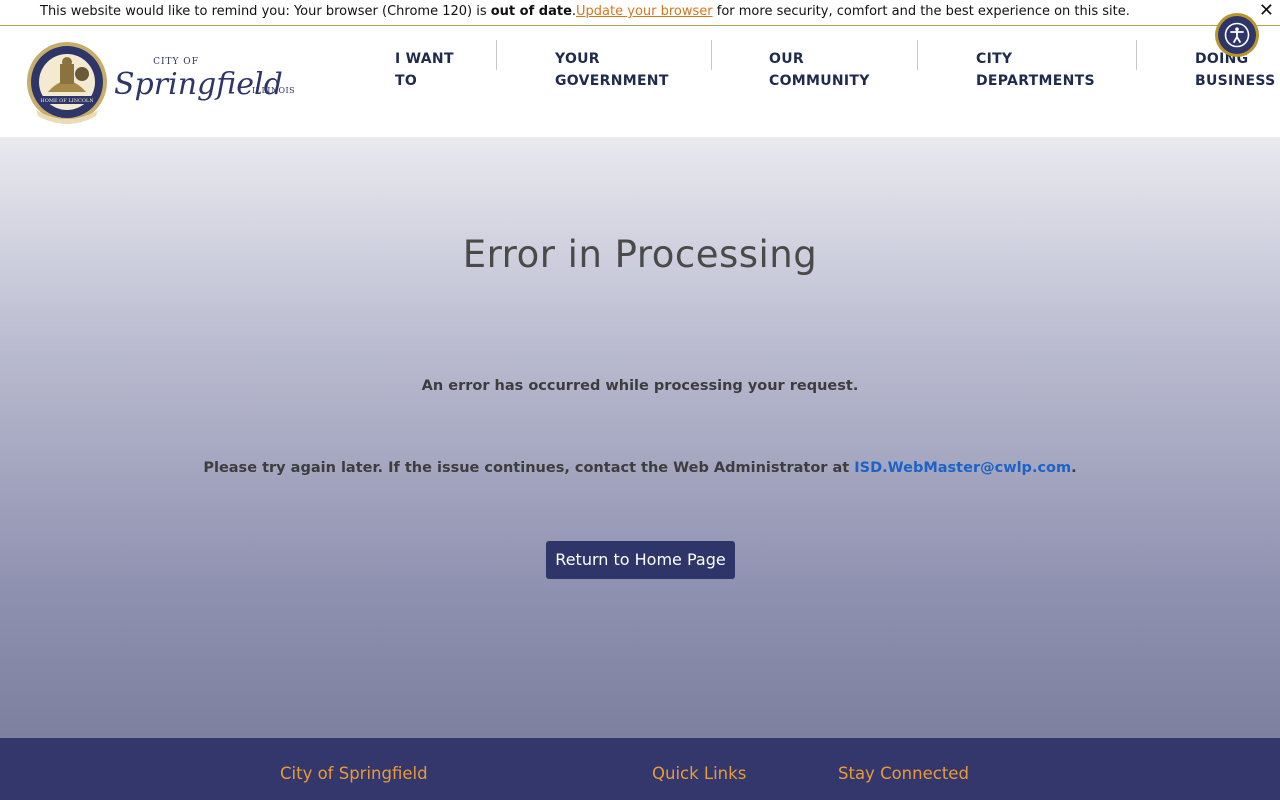  I want to click on footer-heading-quick-links: Quick Links, so click(699, 773).